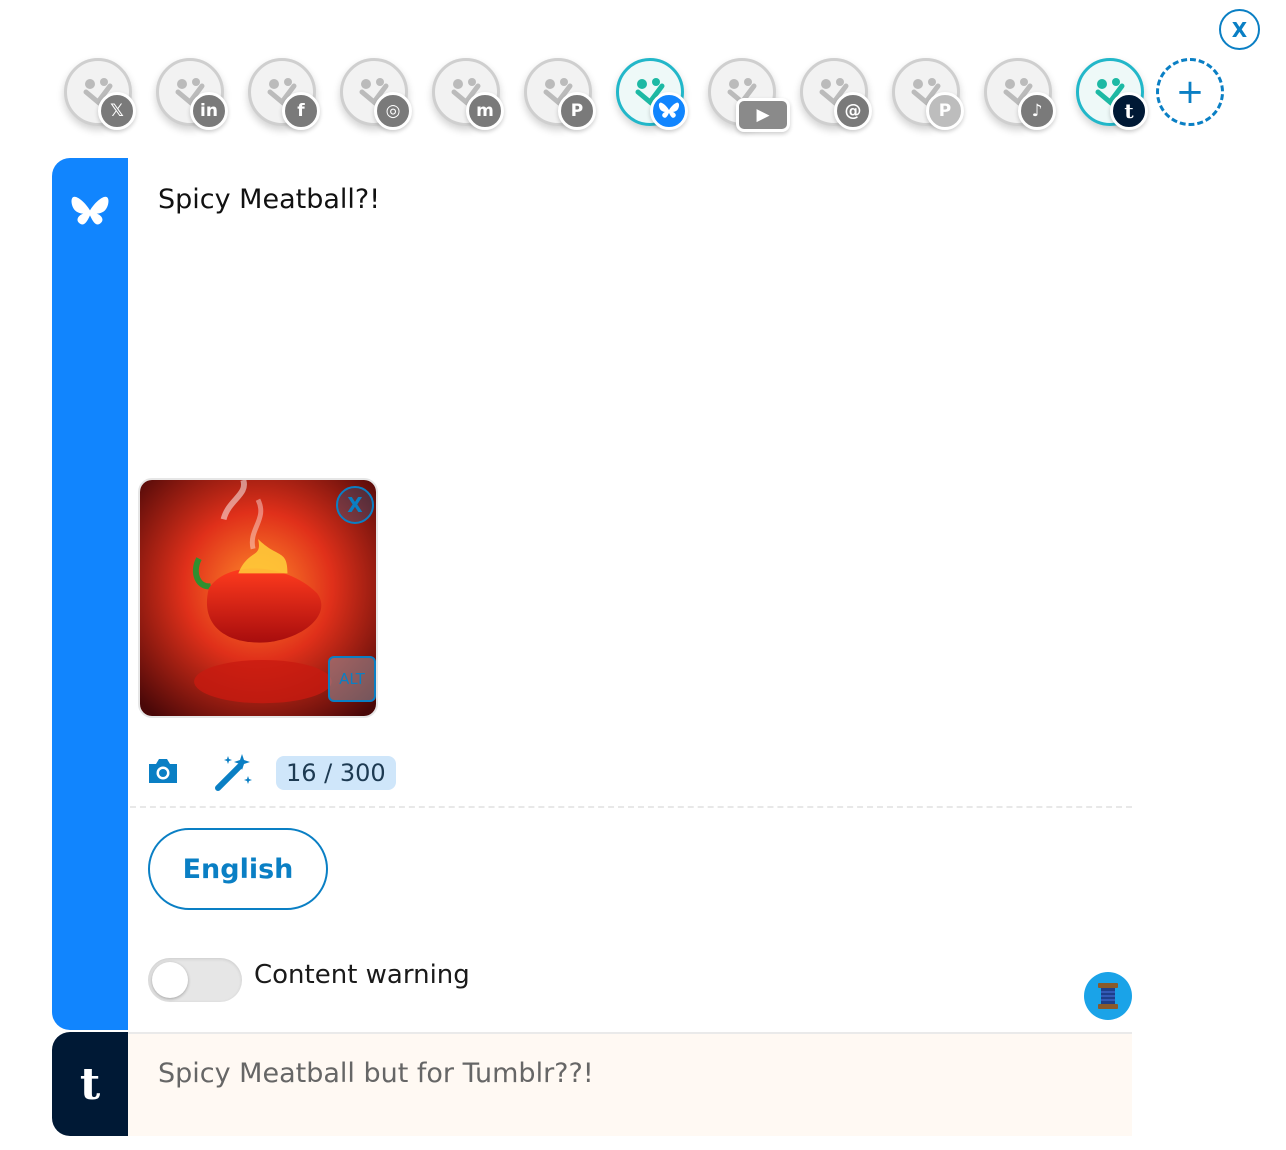  I want to click on content-warning-label: Content warning, so click(362, 975).